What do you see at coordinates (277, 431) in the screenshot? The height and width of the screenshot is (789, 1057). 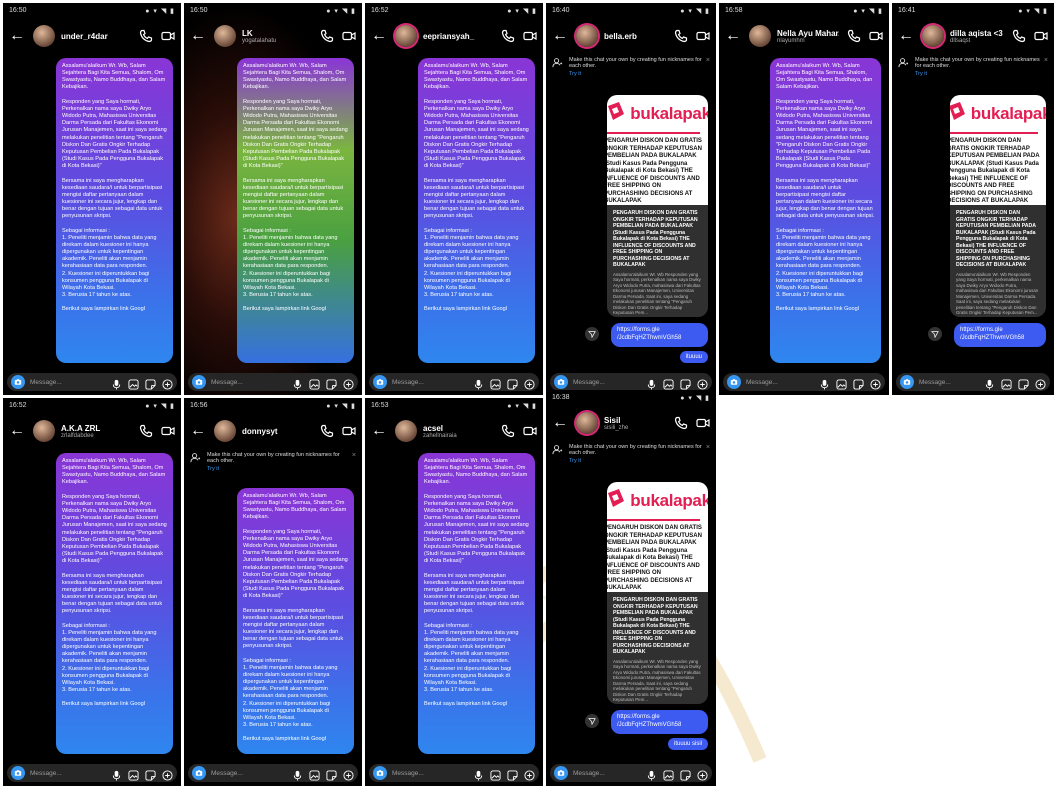 I see `contact-names: donnysyt` at bounding box center [277, 431].